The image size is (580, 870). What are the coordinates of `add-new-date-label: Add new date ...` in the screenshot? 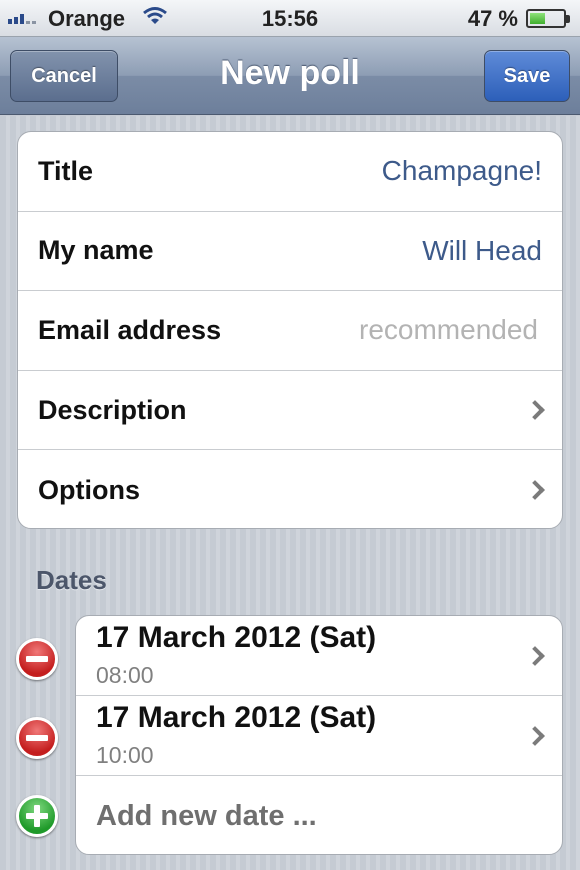 It's located at (206, 815).